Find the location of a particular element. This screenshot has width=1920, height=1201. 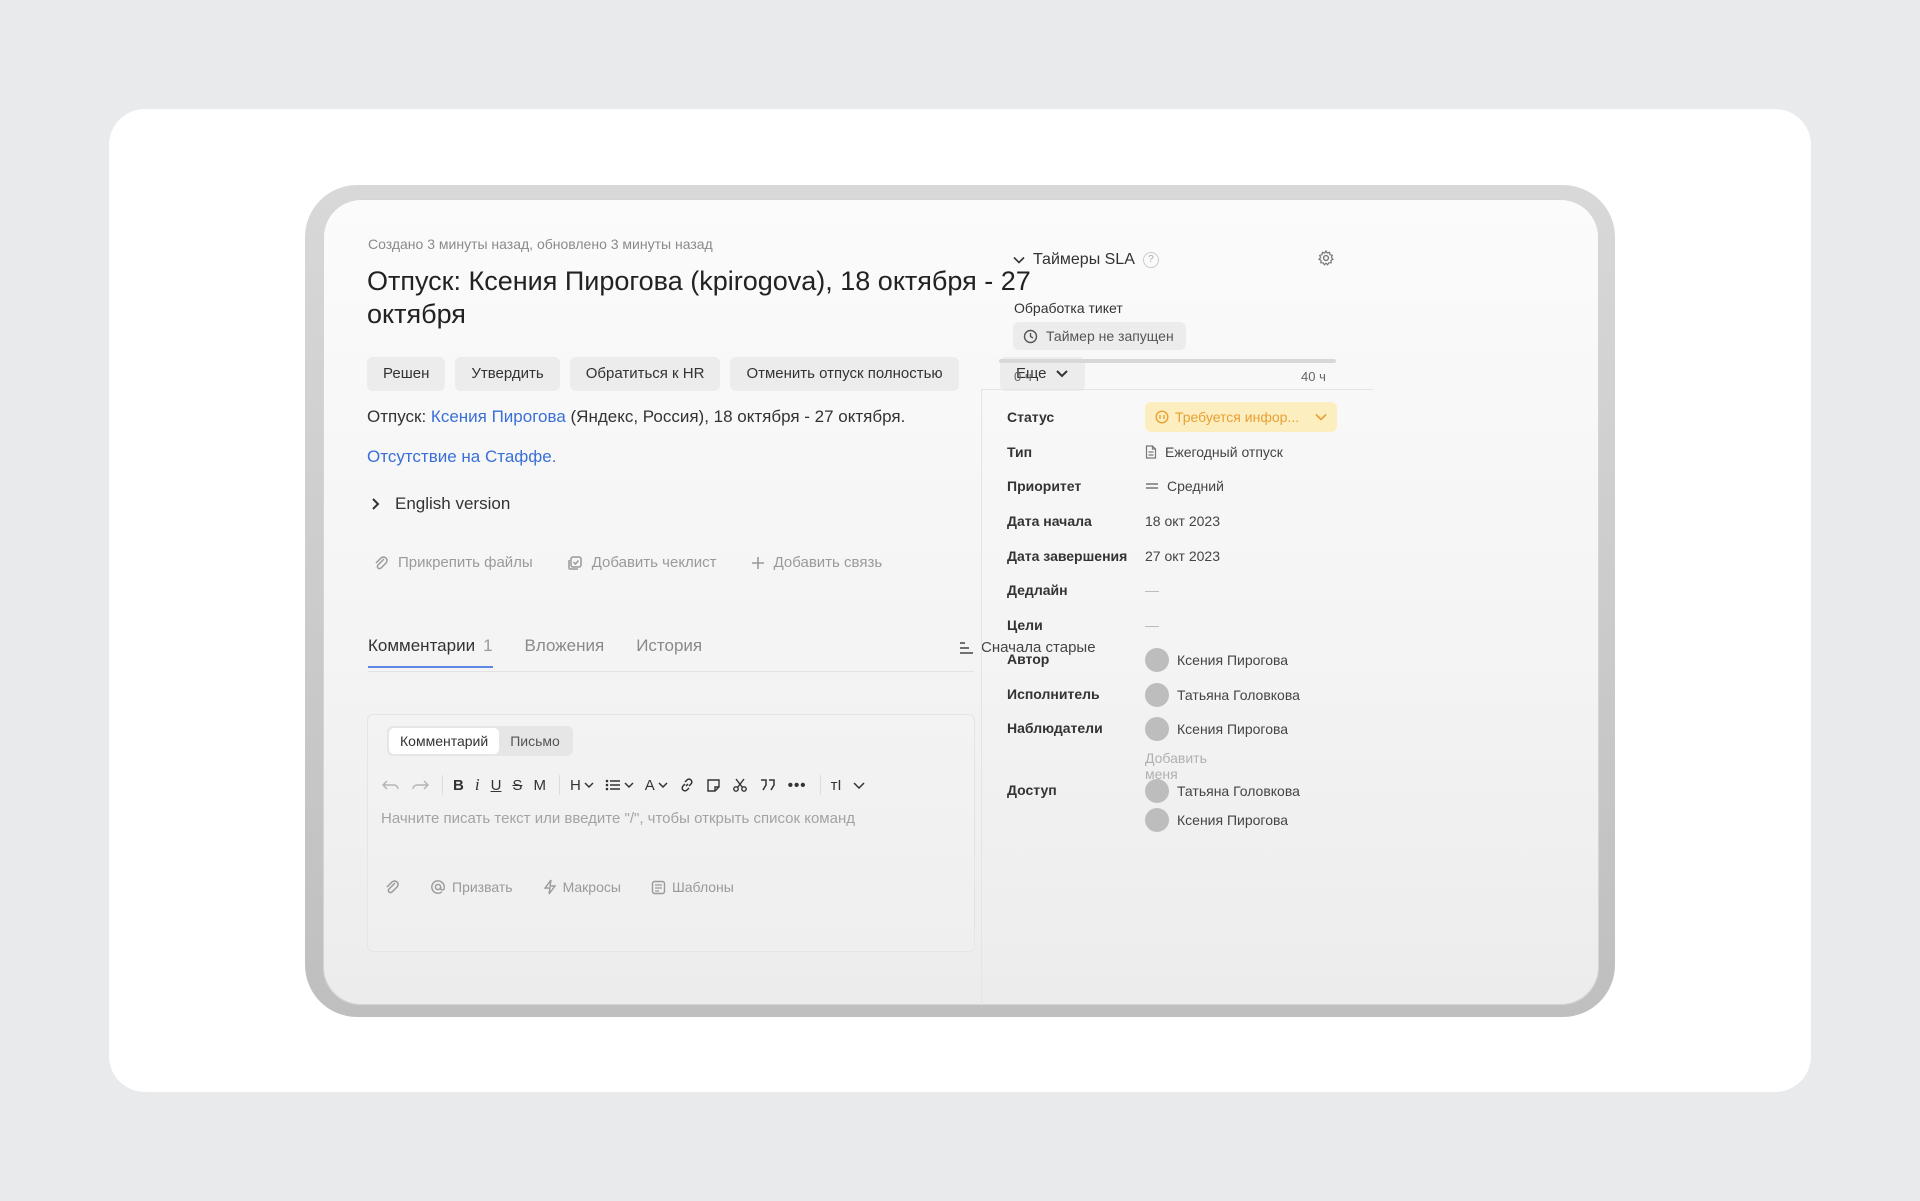

undo-icon is located at coordinates (391, 785).